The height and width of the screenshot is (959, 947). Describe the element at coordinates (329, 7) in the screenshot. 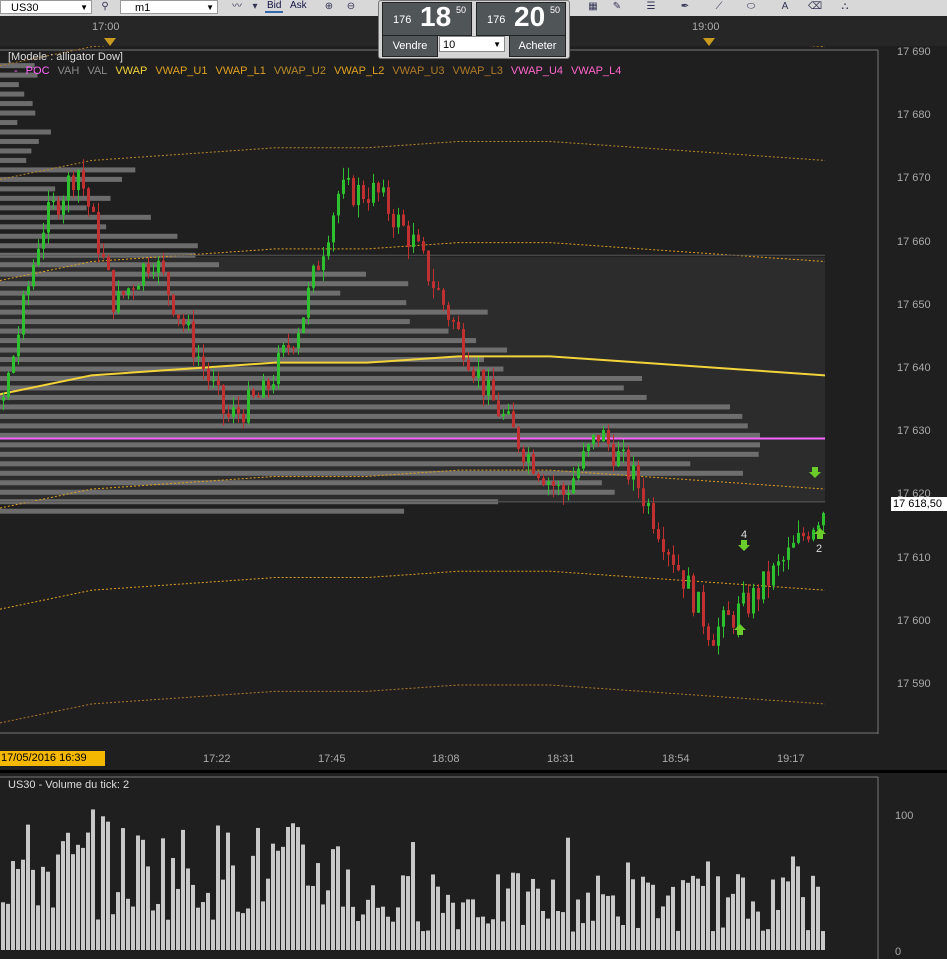

I see `zoom-in-icon: ⊕` at that location.